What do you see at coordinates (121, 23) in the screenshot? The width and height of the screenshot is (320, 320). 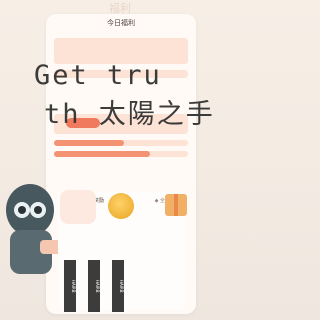 I see `card-title: 今日福利` at bounding box center [121, 23].